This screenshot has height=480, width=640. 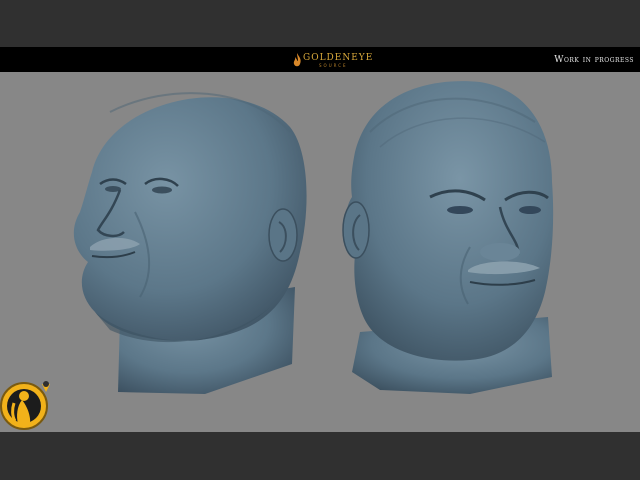 What do you see at coordinates (338, 58) in the screenshot?
I see `logo-text: GOLDENEYE` at bounding box center [338, 58].